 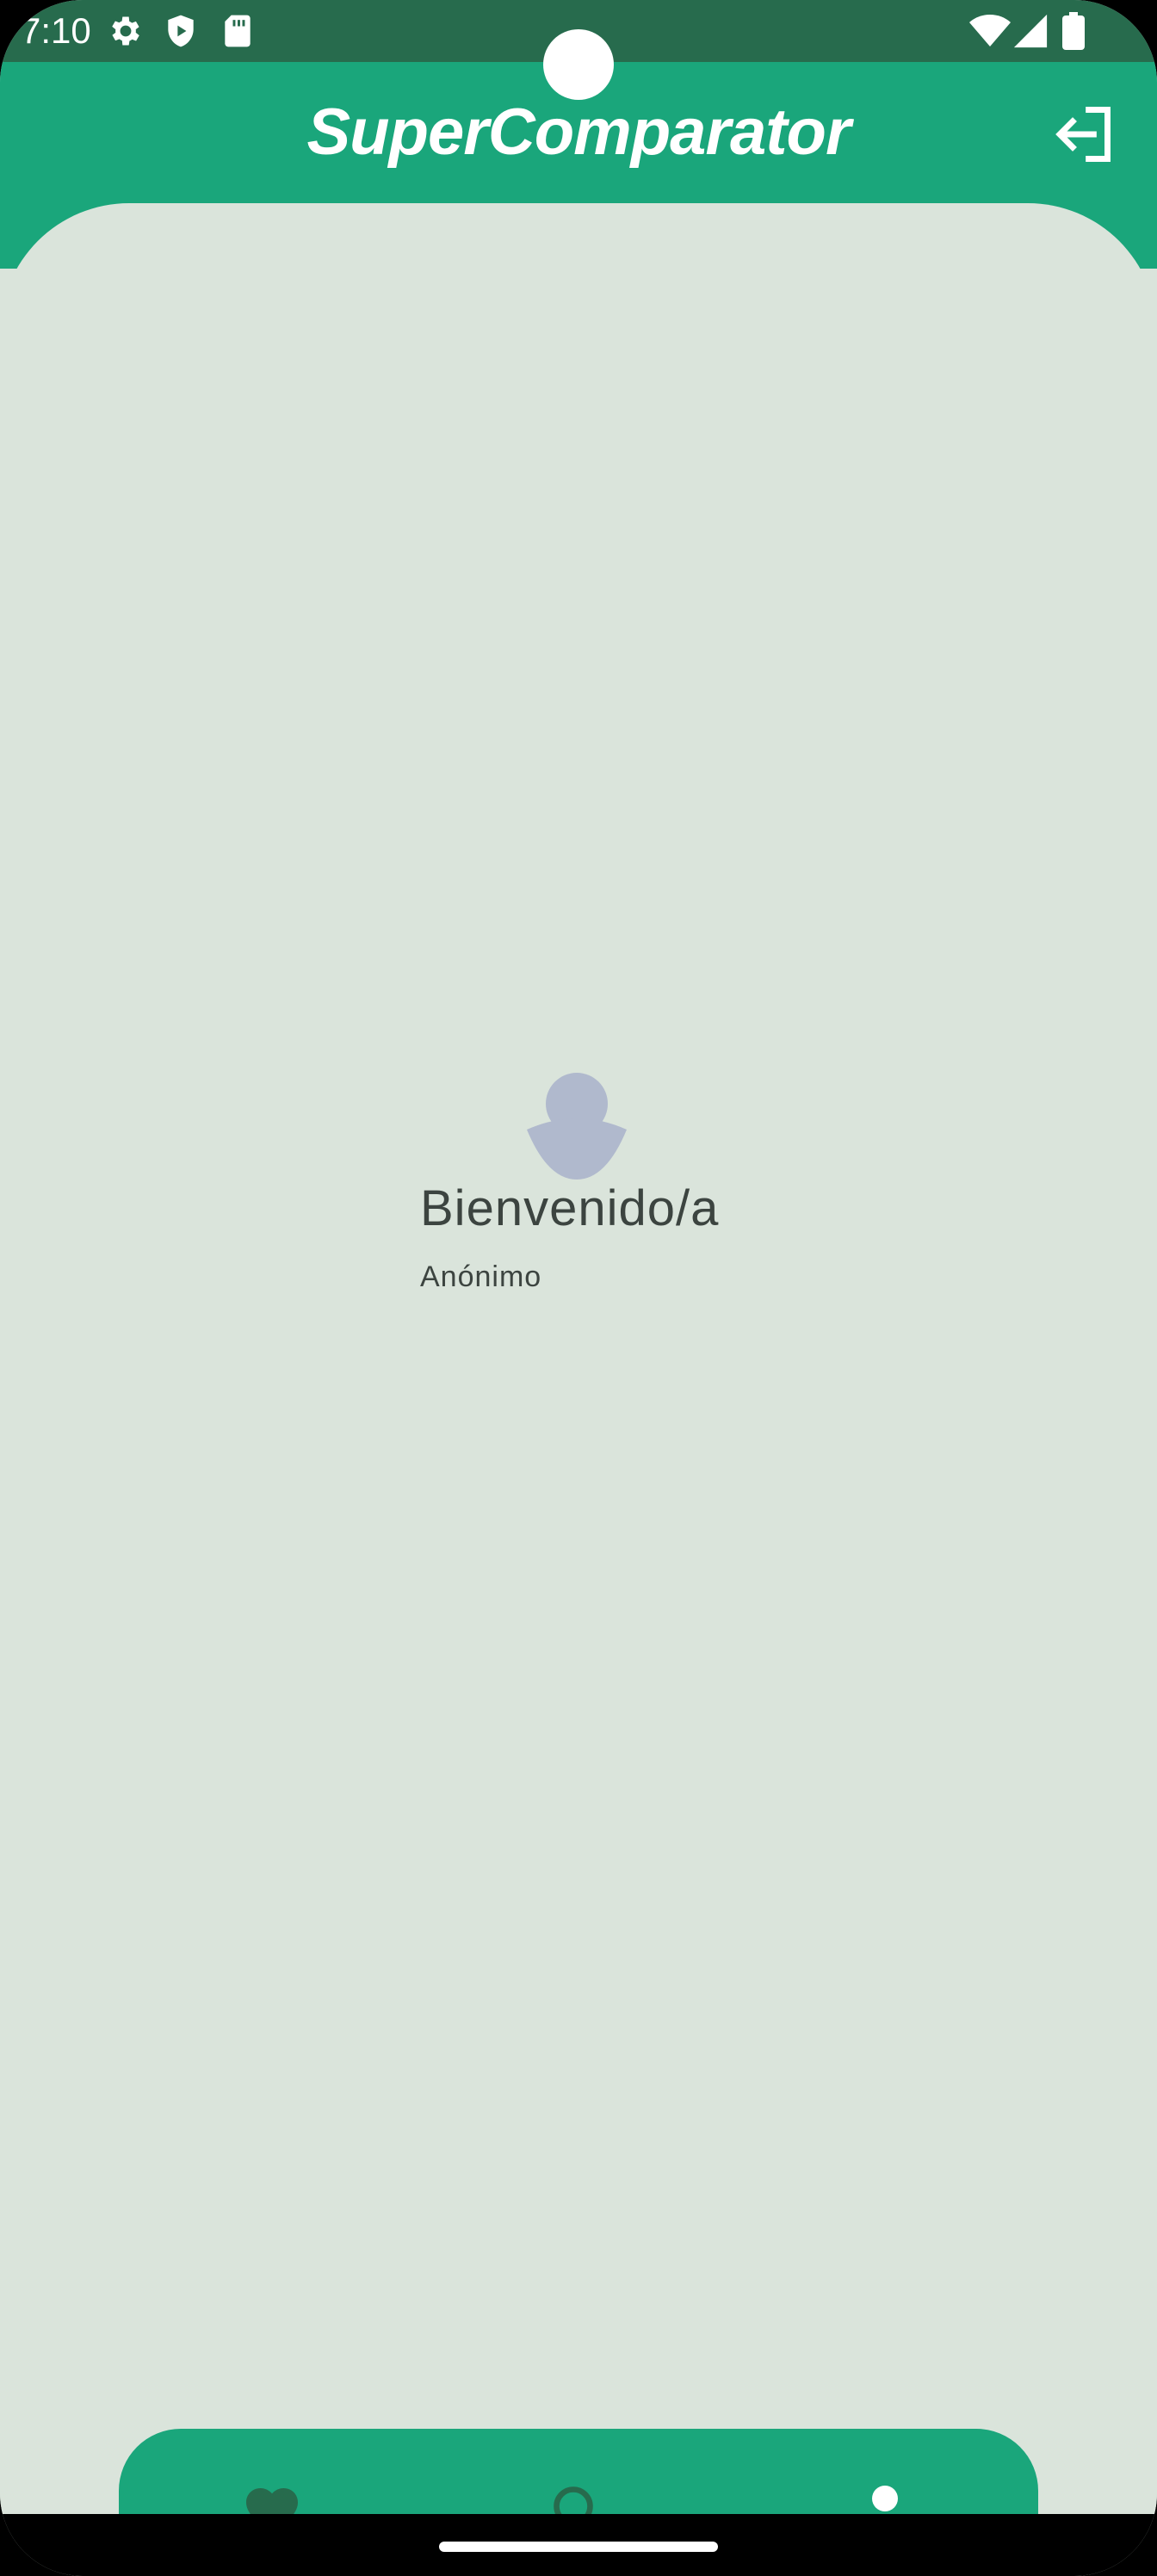 I want to click on app-title: SuperComparator, so click(x=579, y=133).